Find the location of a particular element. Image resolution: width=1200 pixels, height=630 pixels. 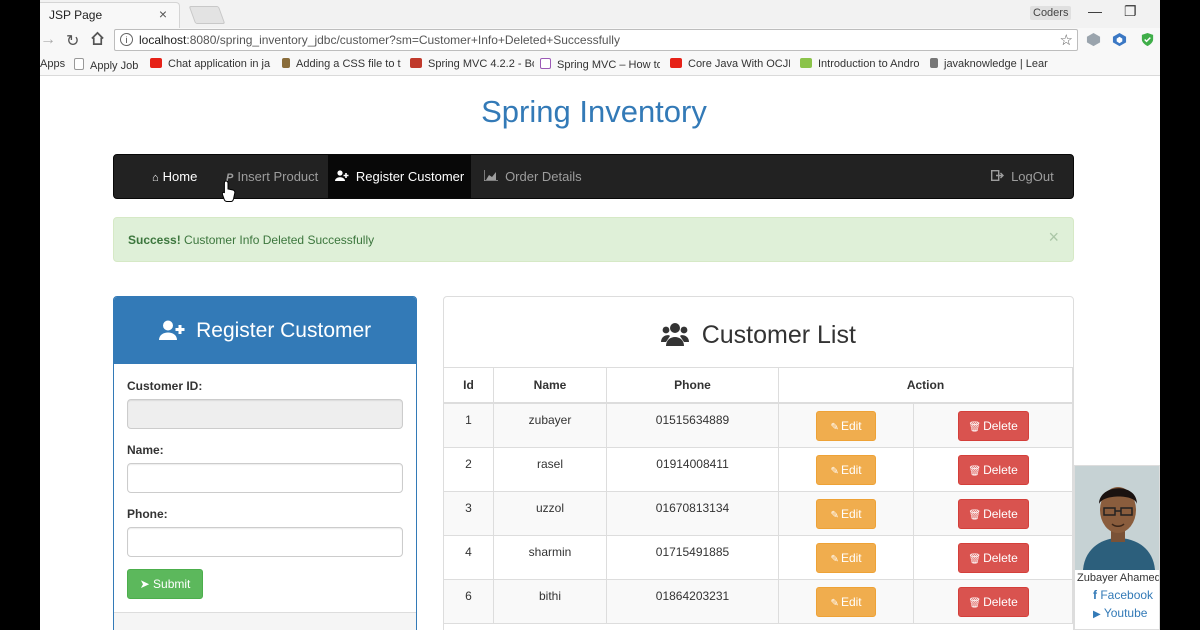

user-plus-icon is located at coordinates (174, 331).